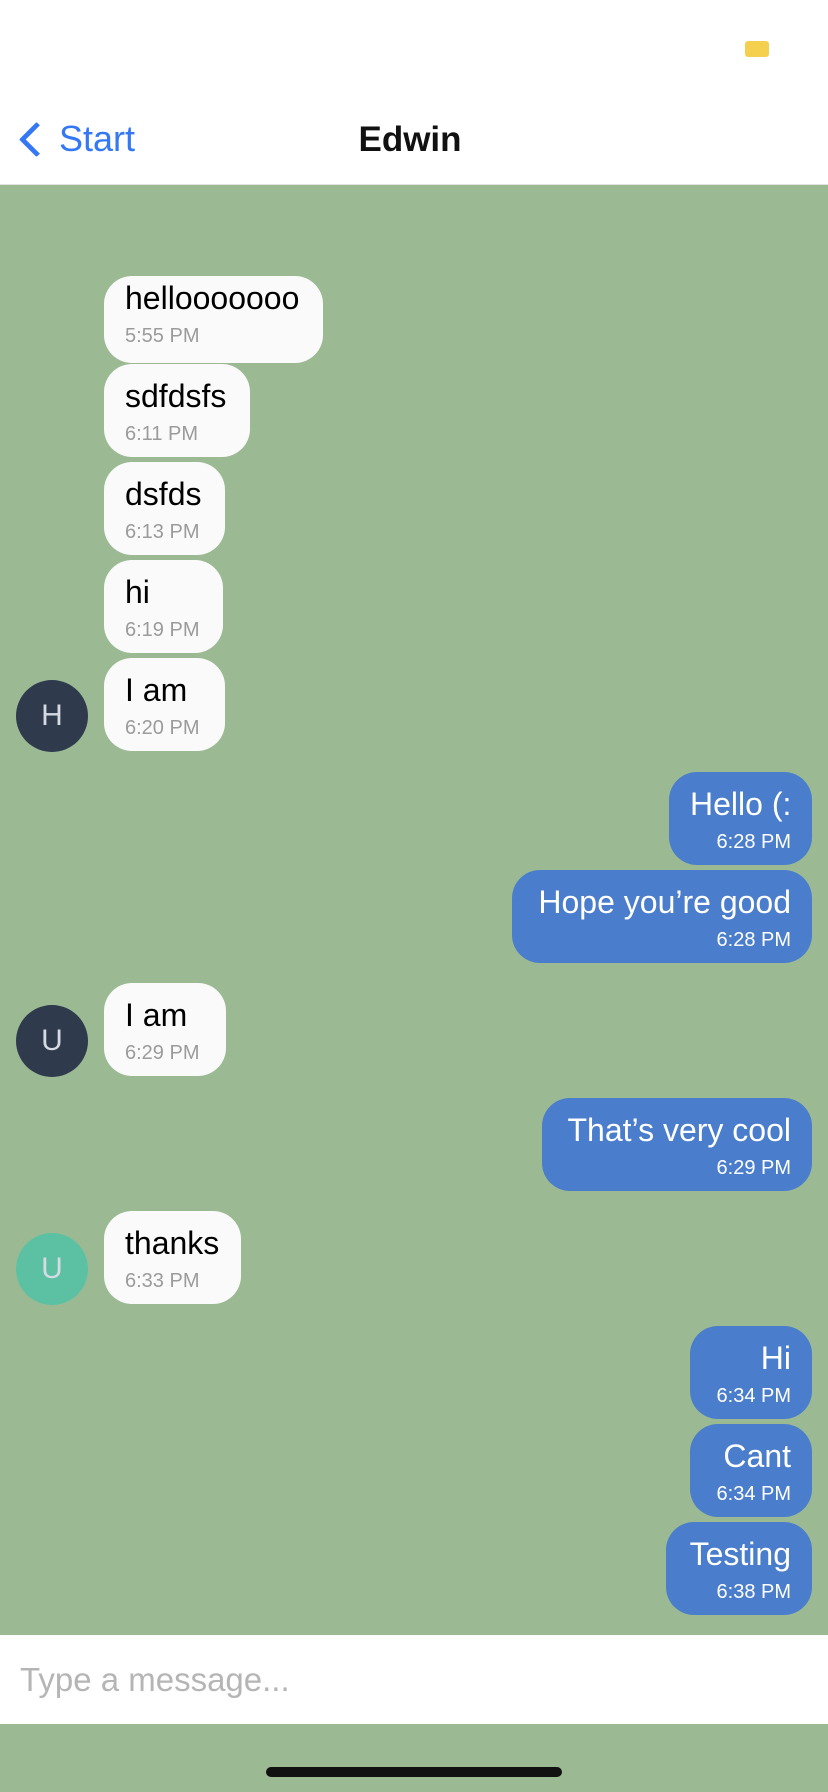  I want to click on message-text: hellooooooo, so click(212, 298).